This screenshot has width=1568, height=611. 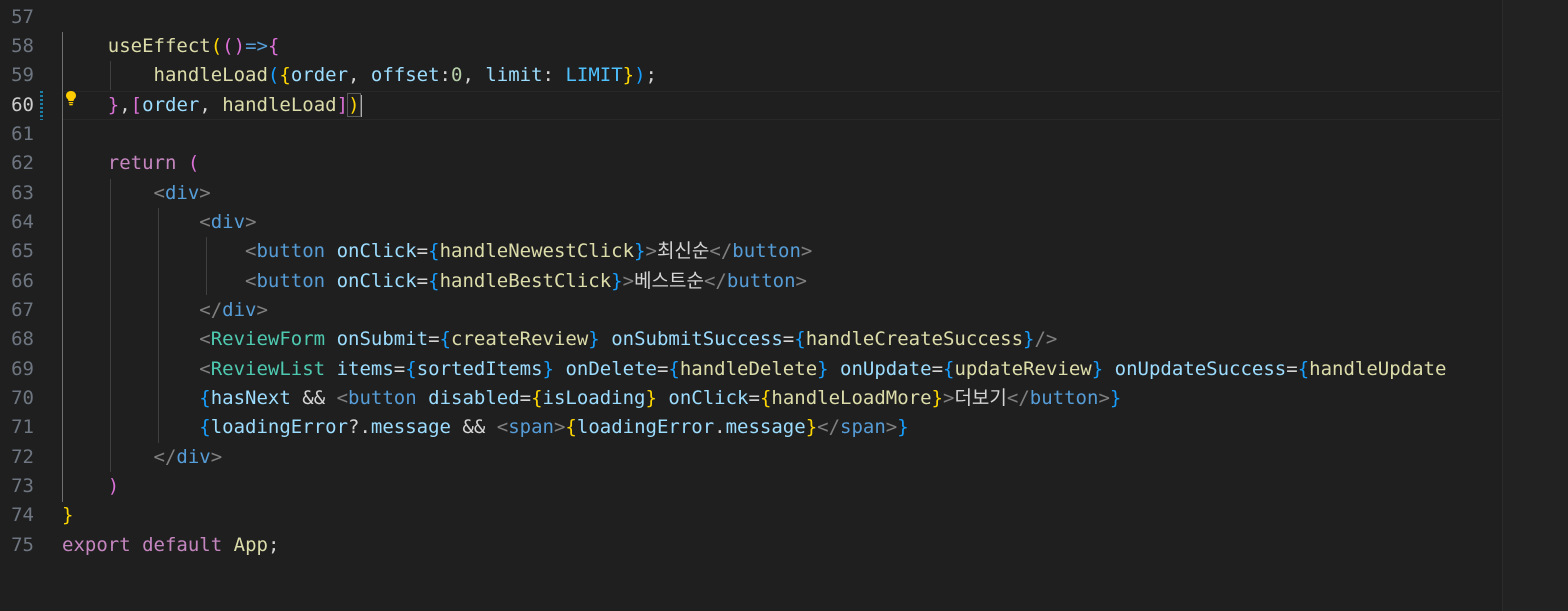 I want to click on code-line: return (, so click(x=131, y=163).